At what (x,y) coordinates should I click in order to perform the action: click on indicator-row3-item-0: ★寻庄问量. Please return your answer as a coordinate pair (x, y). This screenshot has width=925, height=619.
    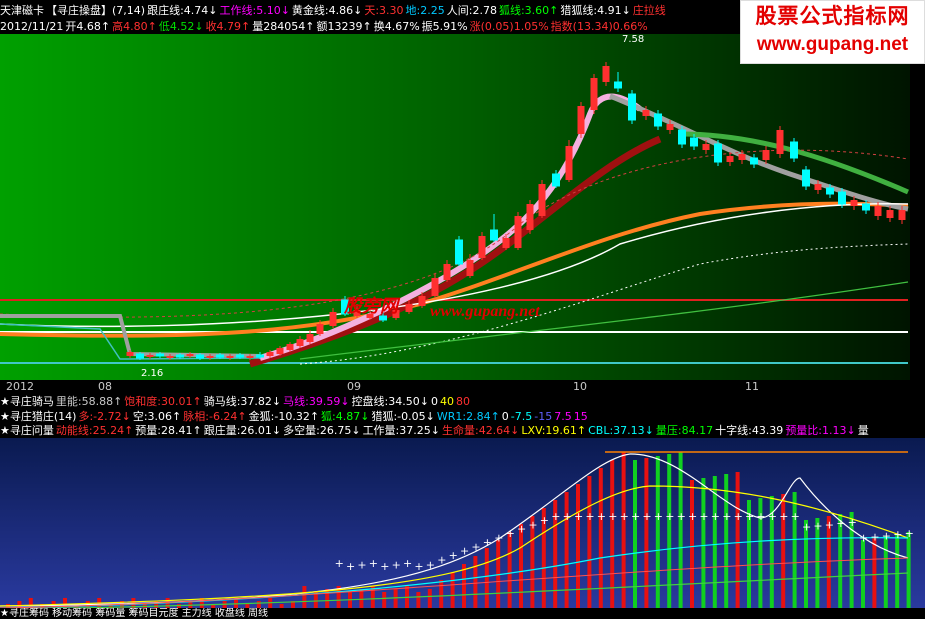
    Looking at the image, I should click on (27, 430).